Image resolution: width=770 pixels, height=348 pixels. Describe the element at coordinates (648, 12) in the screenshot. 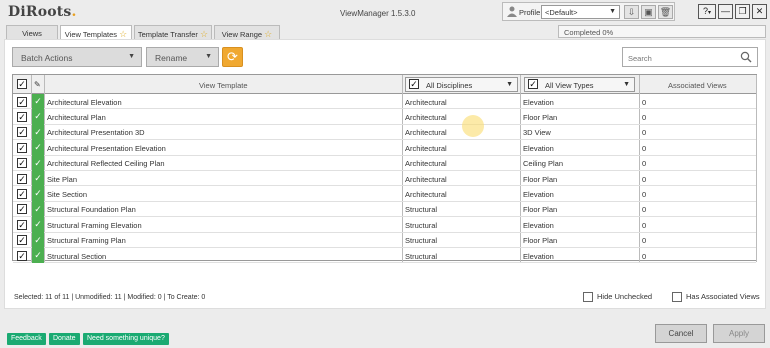

I see `save-profile-button: ▣` at that location.